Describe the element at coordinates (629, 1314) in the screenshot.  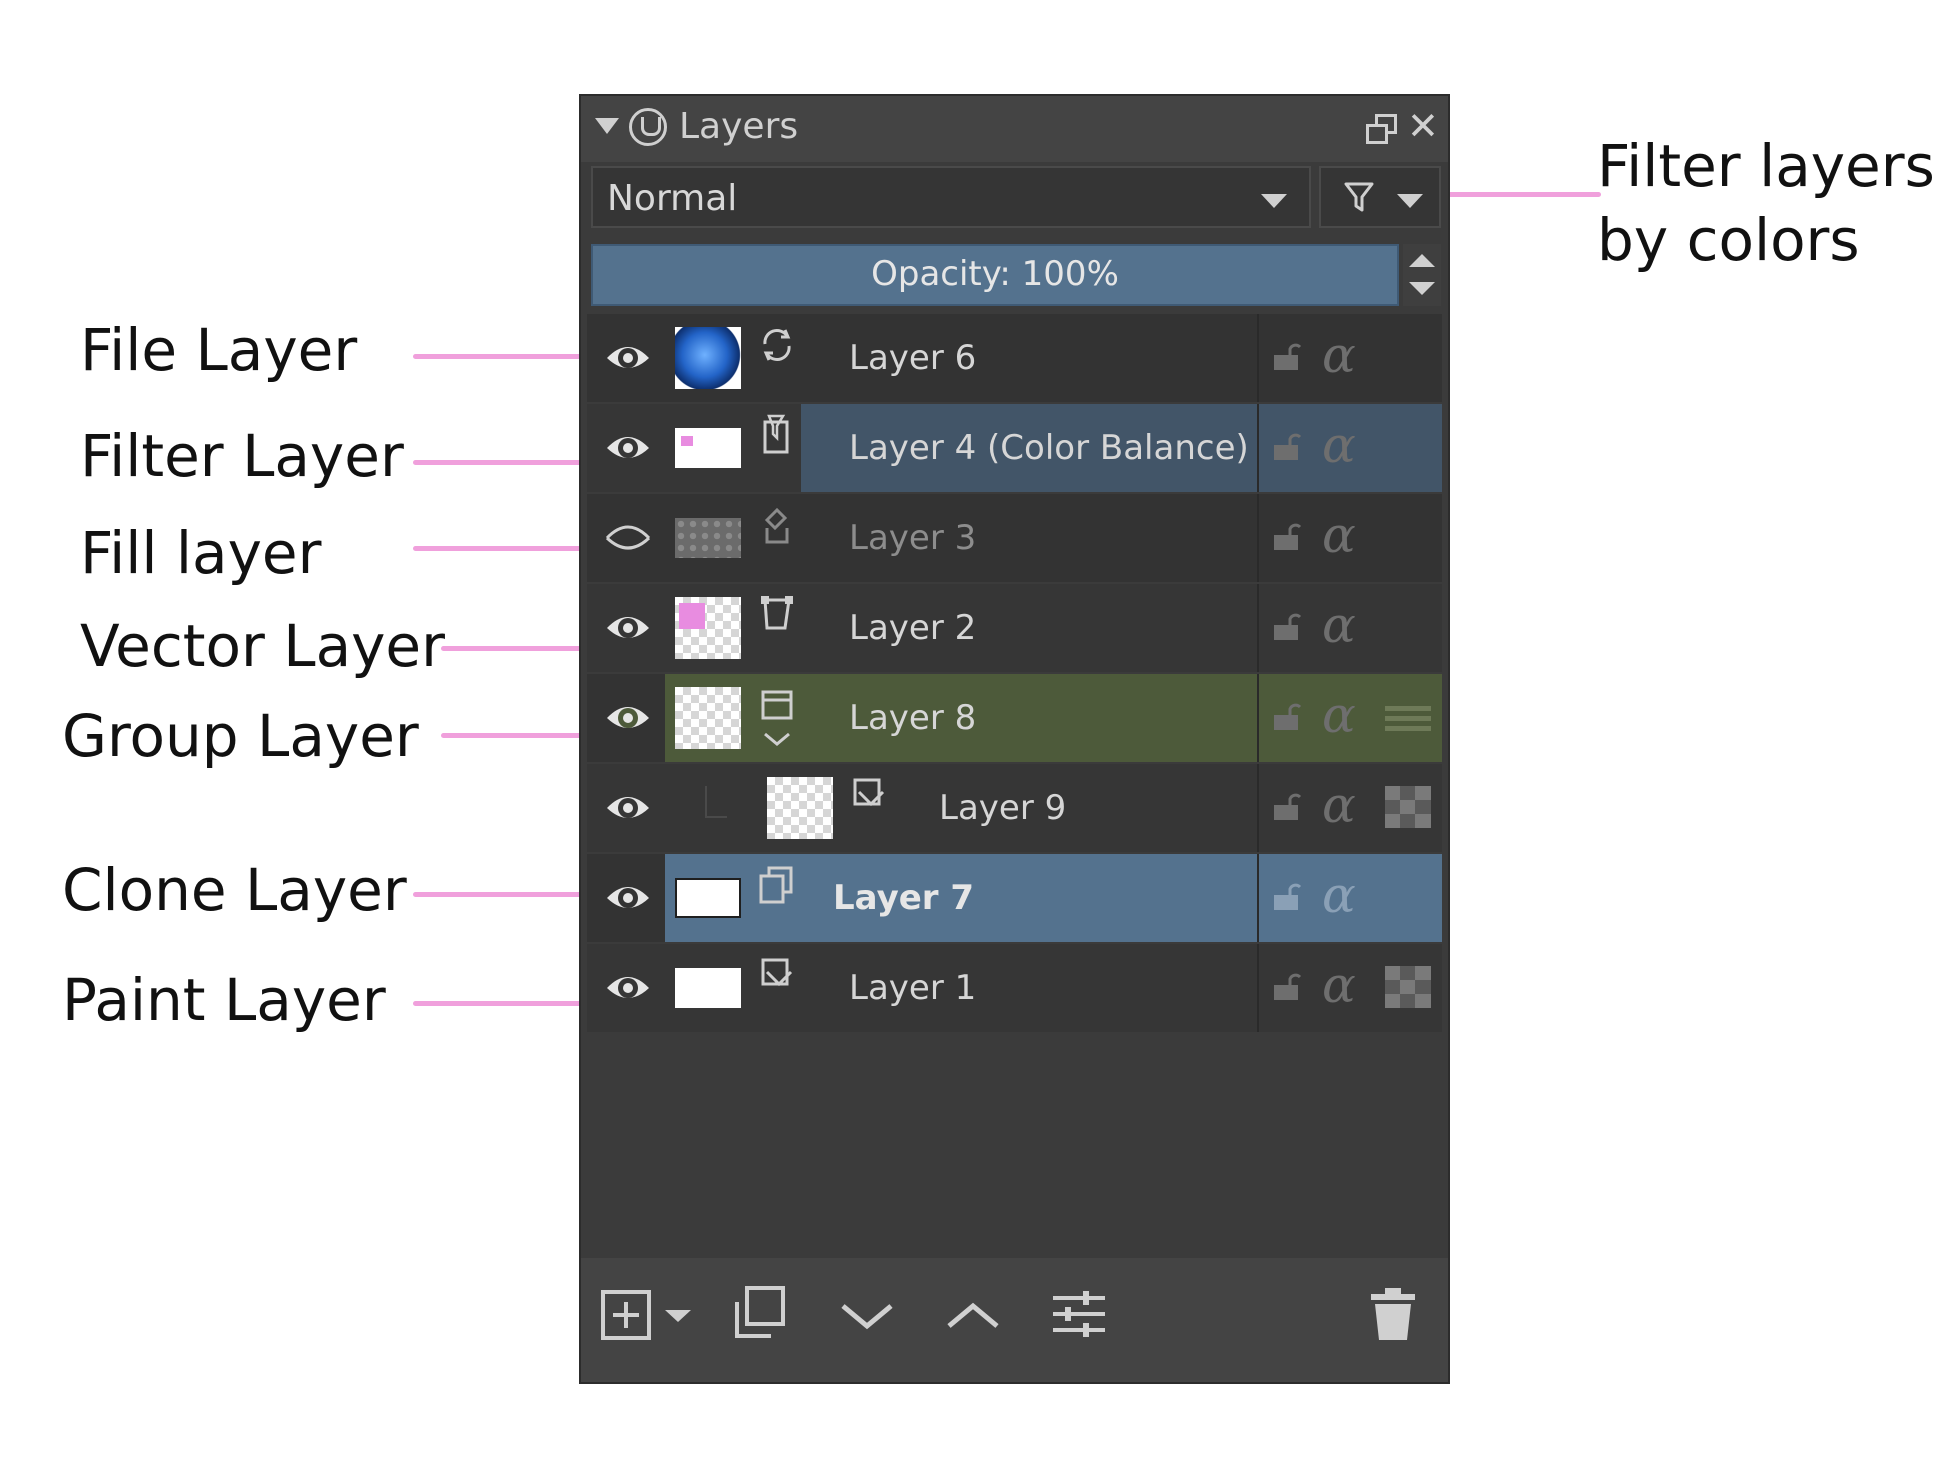
I see `add-layer-icon` at that location.